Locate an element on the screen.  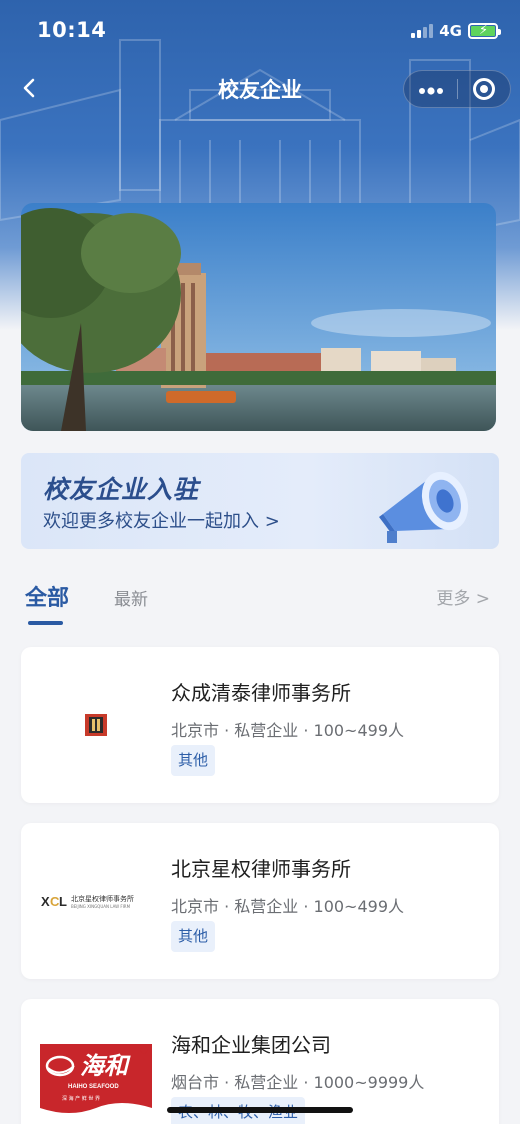
more-dots-icon is located at coordinates (430, 90).